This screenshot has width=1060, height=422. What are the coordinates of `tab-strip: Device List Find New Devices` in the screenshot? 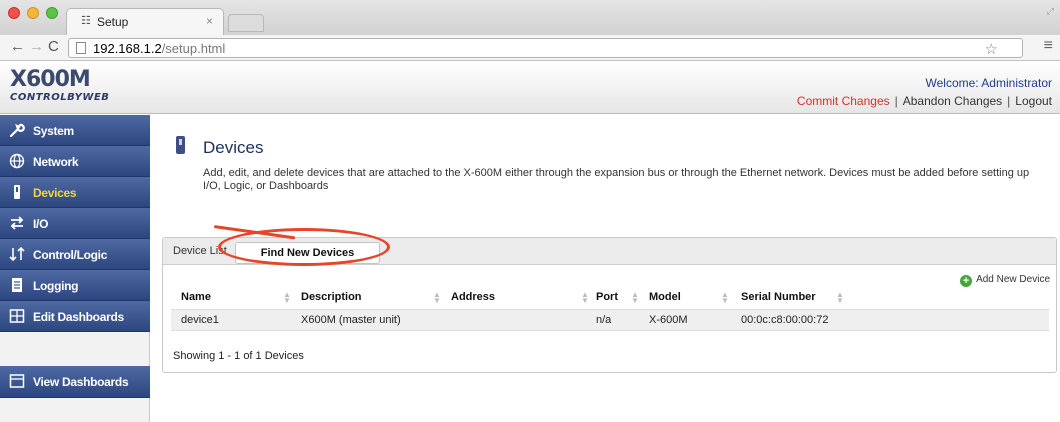 It's located at (609, 251).